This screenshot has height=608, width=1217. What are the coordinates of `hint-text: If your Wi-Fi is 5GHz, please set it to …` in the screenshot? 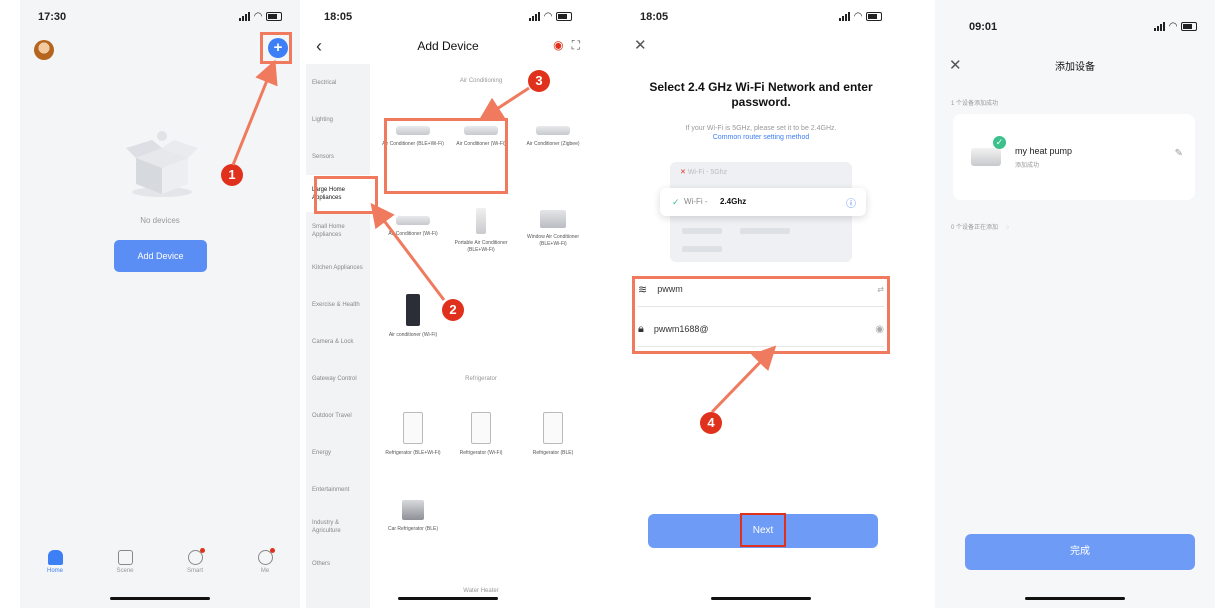 It's located at (761, 133).